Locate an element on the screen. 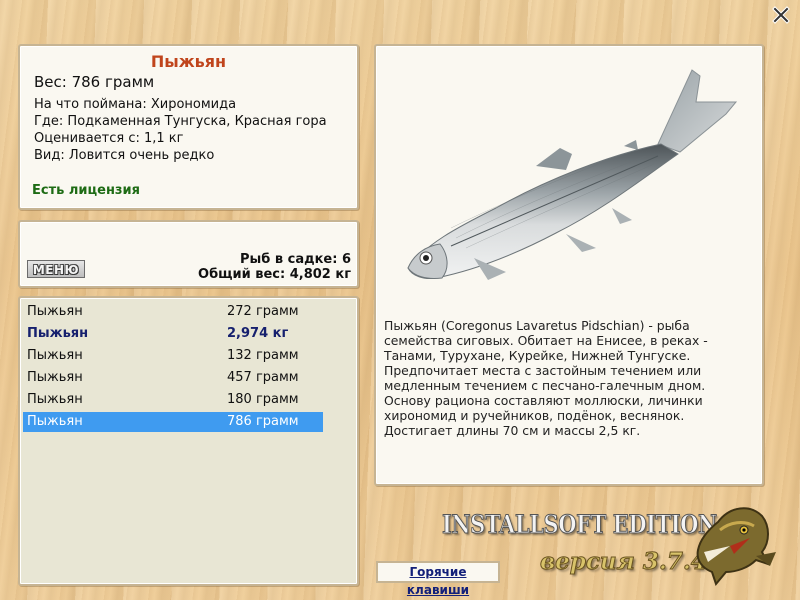 Image resolution: width=800 pixels, height=600 pixels. hotkeys-button: Горячие клавиши is located at coordinates (438, 579).